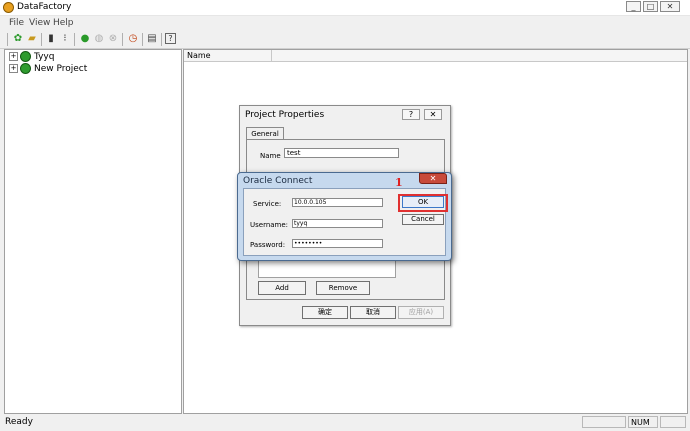  I want to click on list-icon: ⁝, so click(65, 39).